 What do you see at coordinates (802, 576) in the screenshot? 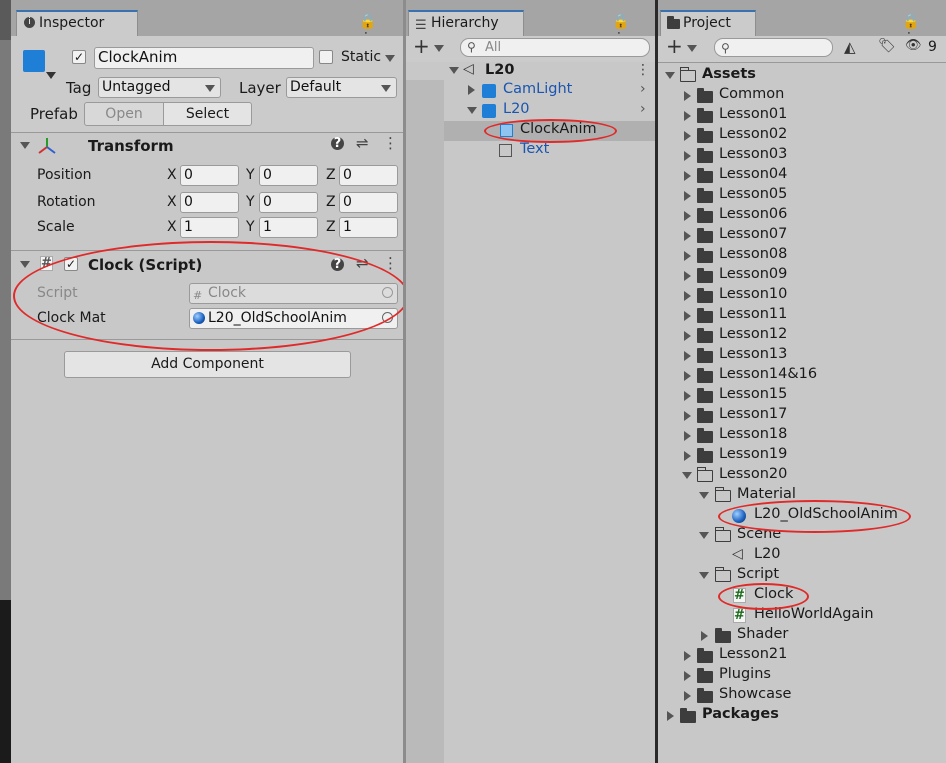
I see `tree-item-script: Script` at bounding box center [802, 576].